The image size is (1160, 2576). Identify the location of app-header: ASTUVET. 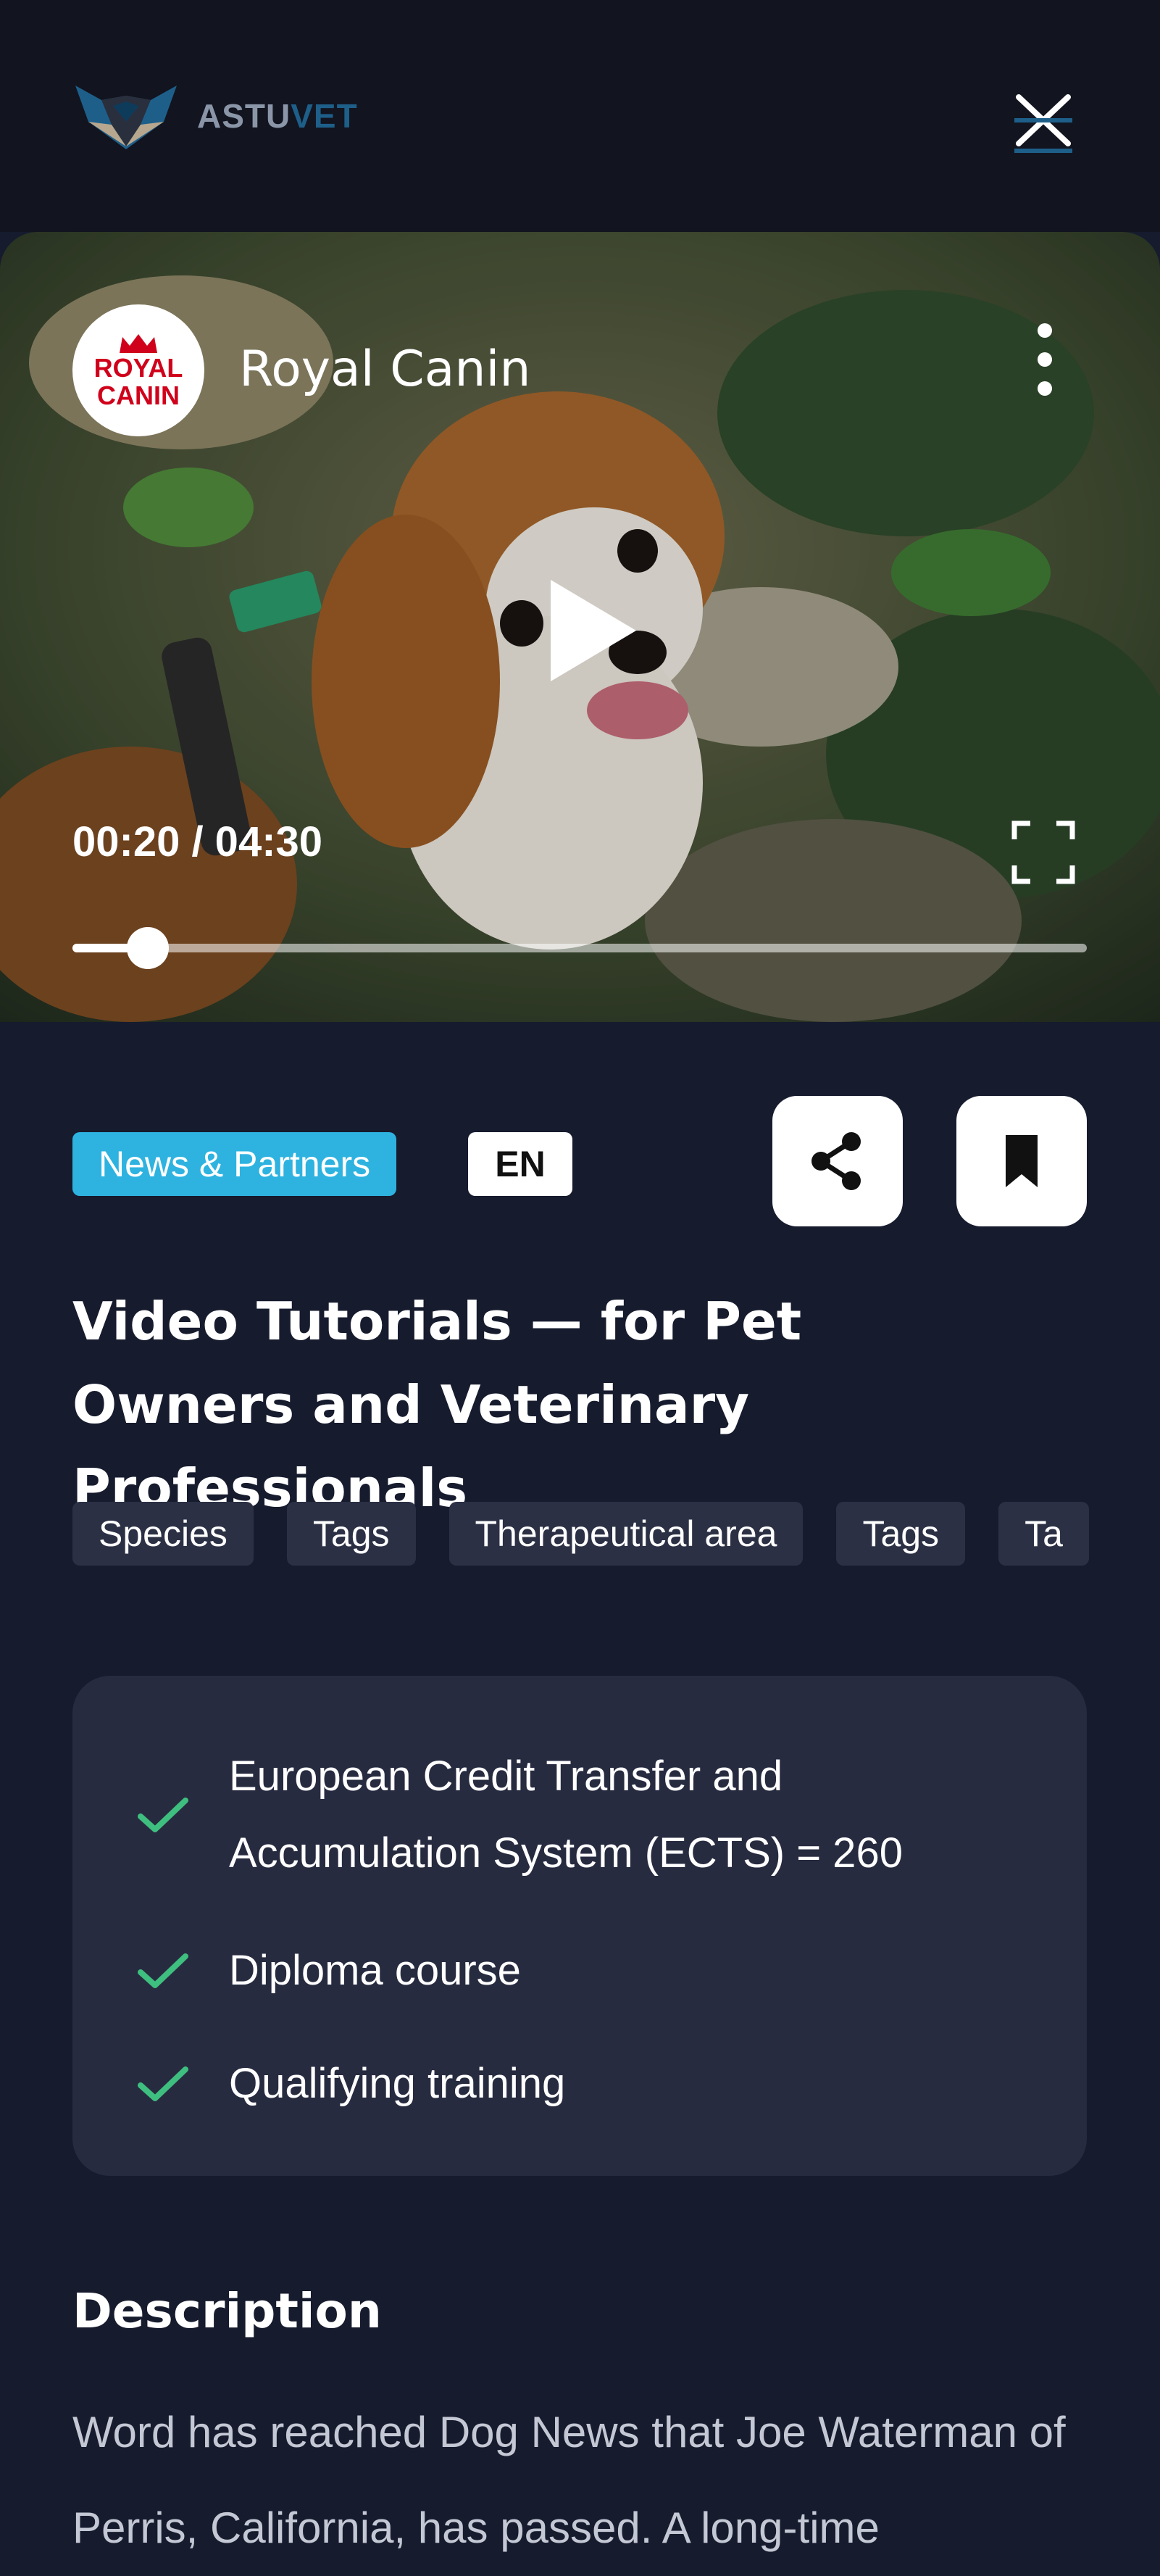
(580, 116).